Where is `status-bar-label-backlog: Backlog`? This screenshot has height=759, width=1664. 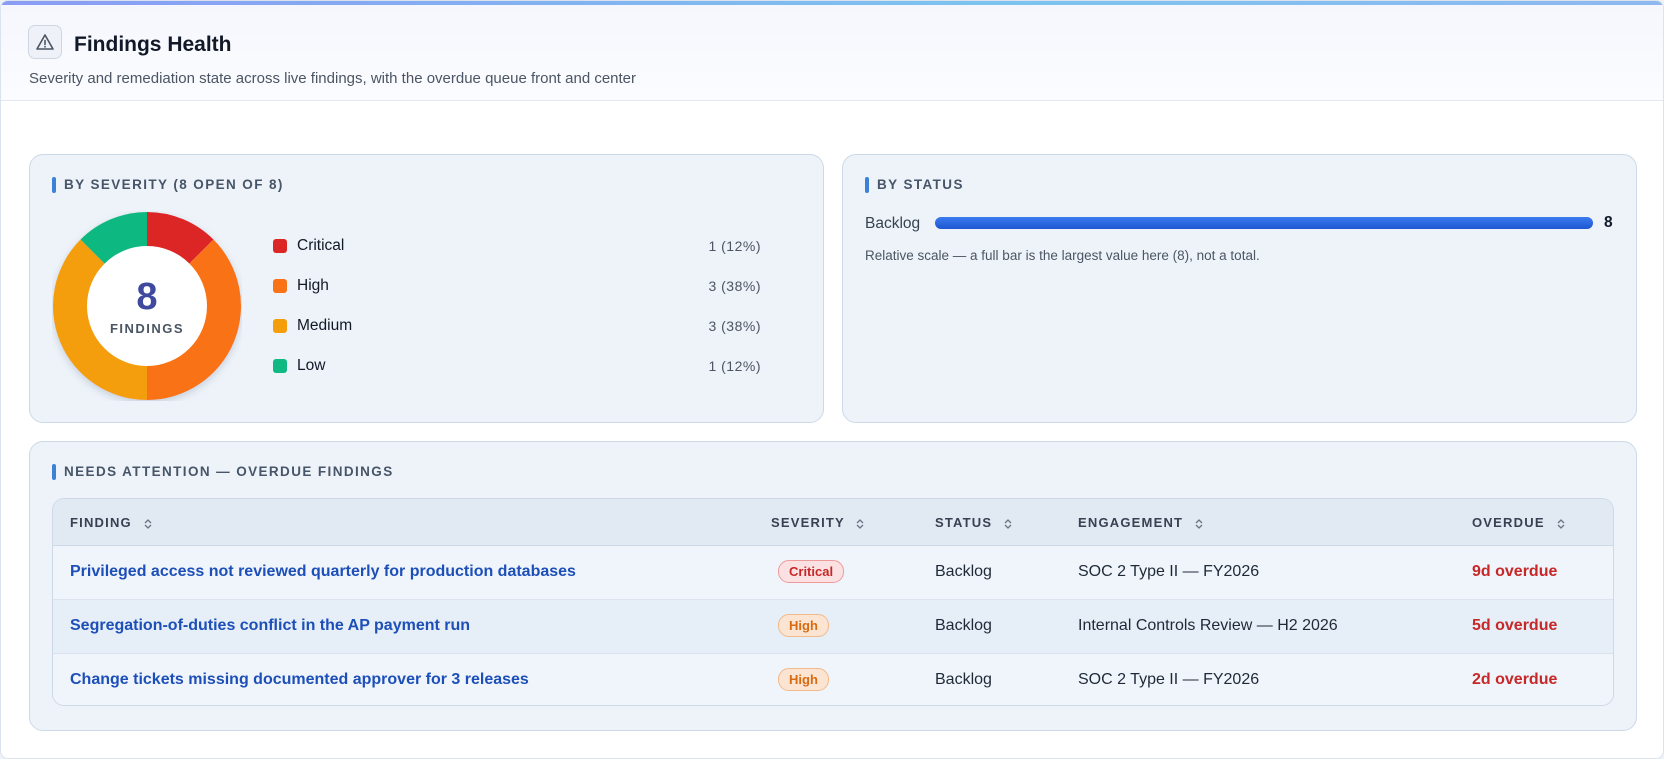
status-bar-label-backlog: Backlog is located at coordinates (893, 223).